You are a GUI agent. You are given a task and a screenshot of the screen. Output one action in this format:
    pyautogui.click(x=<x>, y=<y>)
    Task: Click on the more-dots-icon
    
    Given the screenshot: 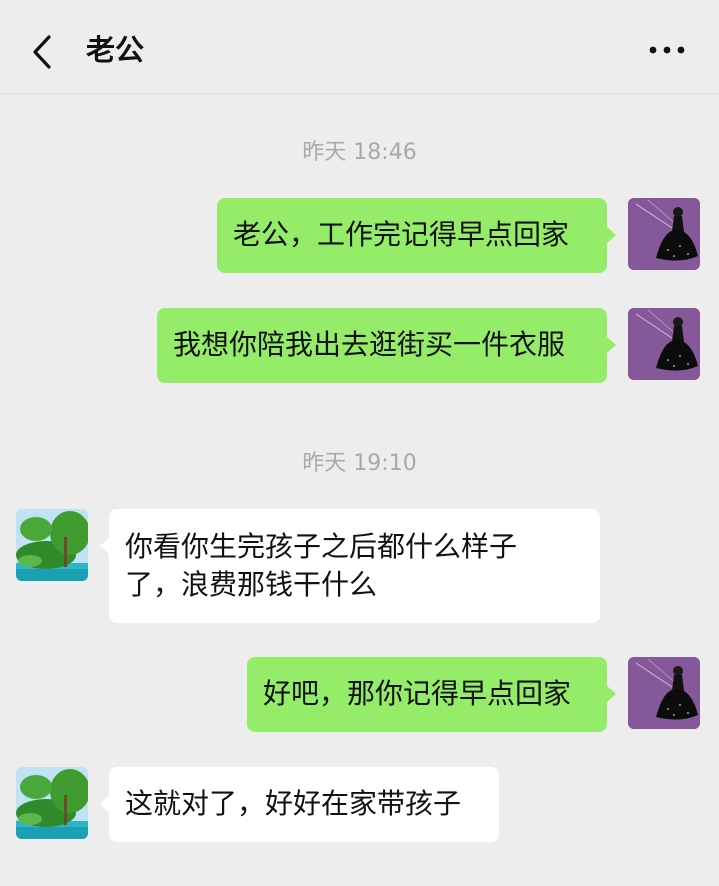 What is the action you would take?
    pyautogui.click(x=667, y=50)
    